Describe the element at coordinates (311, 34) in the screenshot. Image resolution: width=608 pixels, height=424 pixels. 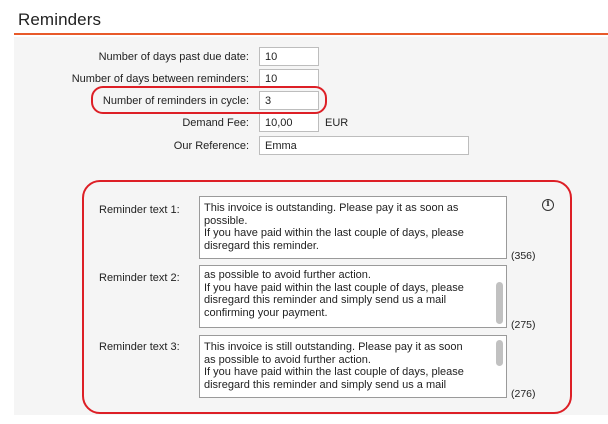
I see `header-divider` at that location.